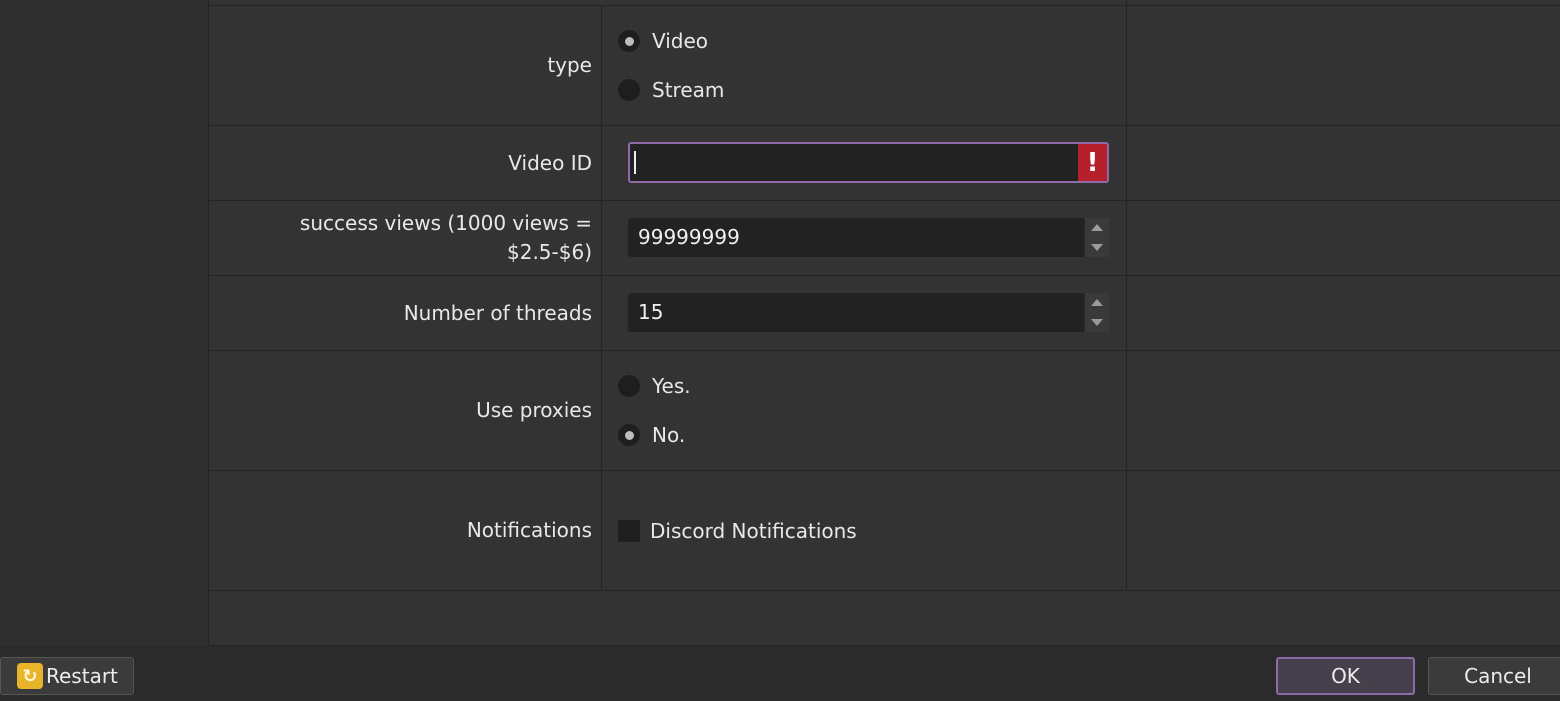 The image size is (1560, 701). Describe the element at coordinates (864, 2) in the screenshot. I see `top-strip-divider` at that location.